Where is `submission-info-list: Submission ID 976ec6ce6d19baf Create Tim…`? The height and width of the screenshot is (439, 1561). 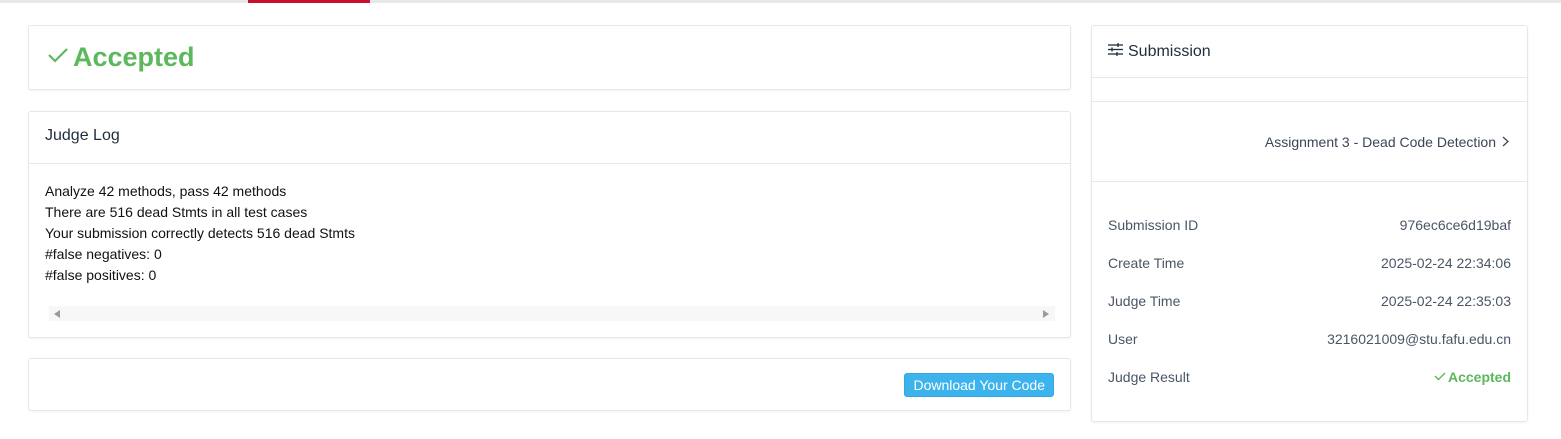 submission-info-list: Submission ID 976ec6ce6d19baf Create Tim… is located at coordinates (1309, 289).